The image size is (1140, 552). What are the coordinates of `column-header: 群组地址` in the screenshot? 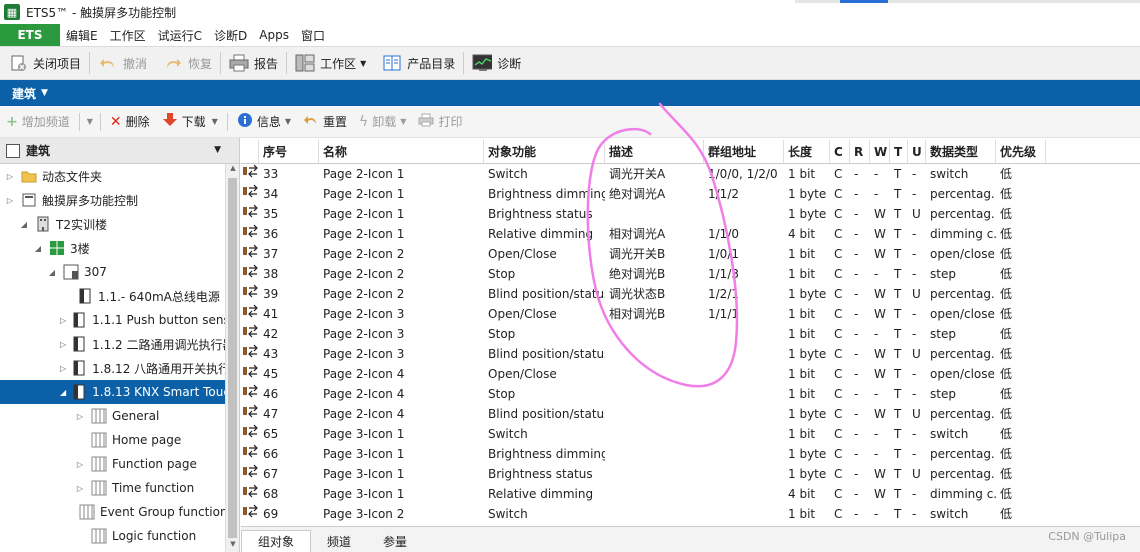 It's located at (744, 151).